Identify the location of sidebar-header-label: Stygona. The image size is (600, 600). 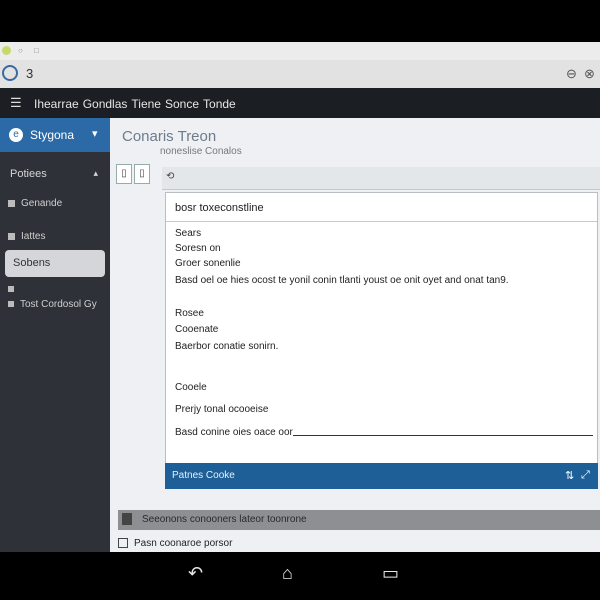
(52, 135).